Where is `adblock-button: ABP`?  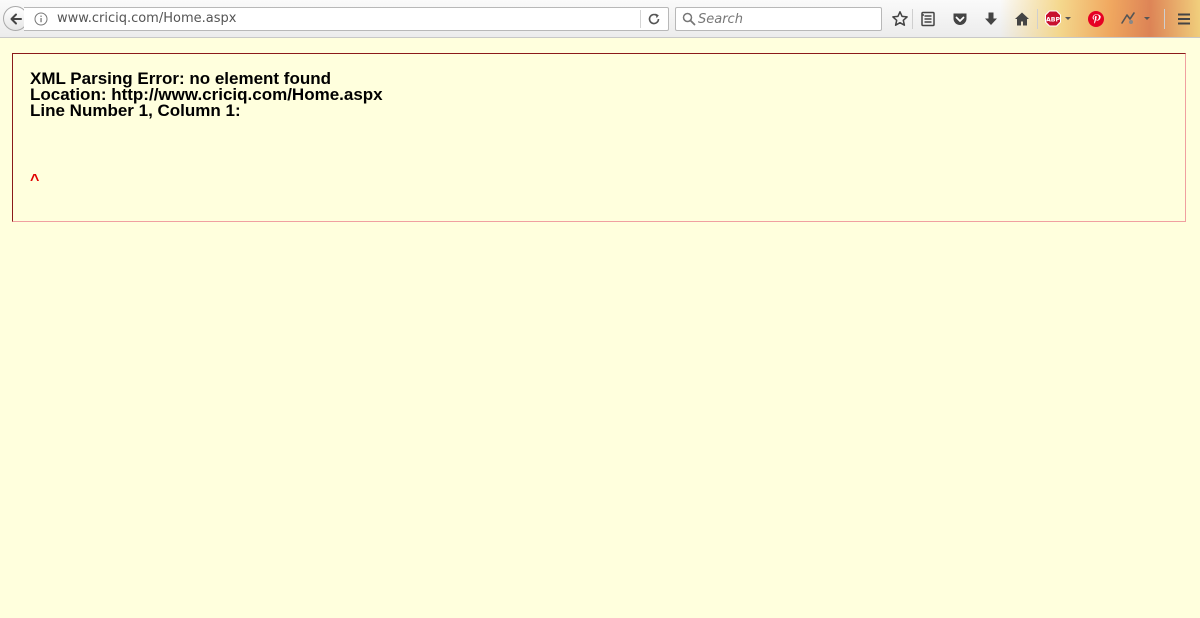
adblock-button: ABP is located at coordinates (1060, 19).